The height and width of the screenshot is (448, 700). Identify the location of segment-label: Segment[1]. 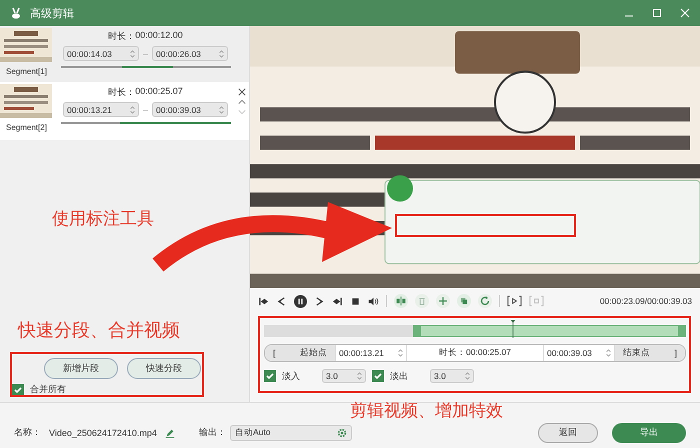
(26, 71).